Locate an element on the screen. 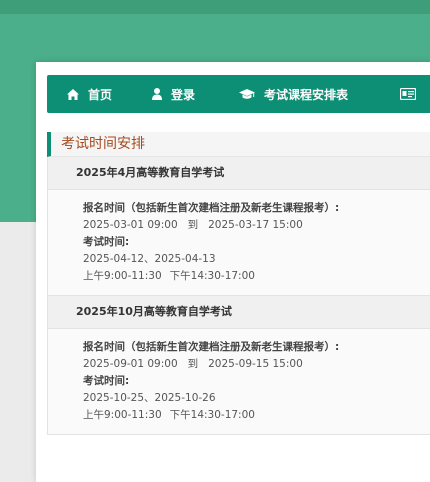  nav-login: 登录 is located at coordinates (173, 94).